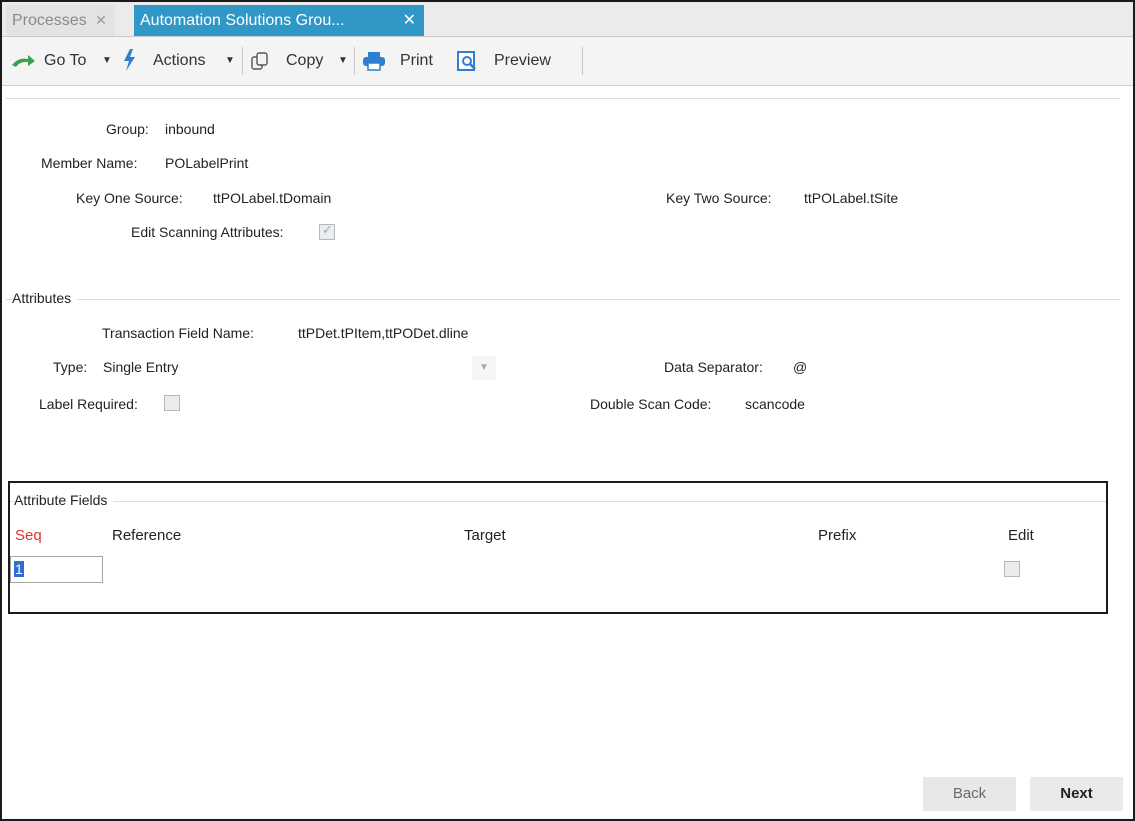  Describe the element at coordinates (129, 198) in the screenshot. I see `key-one-source-label: Key One Source:` at that location.